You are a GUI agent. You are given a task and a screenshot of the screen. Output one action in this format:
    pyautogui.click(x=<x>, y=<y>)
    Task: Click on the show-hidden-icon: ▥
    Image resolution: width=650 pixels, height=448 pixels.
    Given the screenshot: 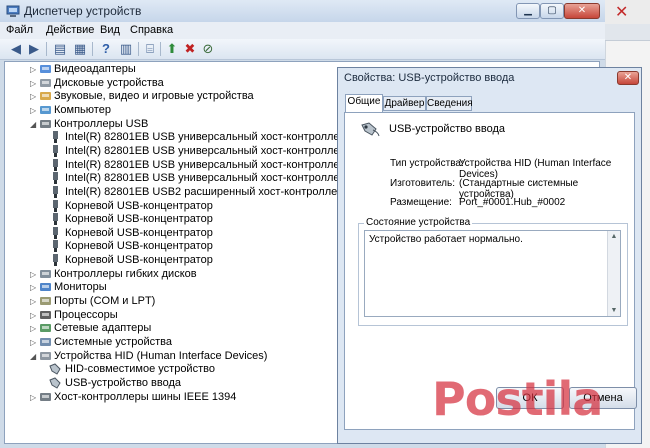 What is the action you would take?
    pyautogui.click(x=126, y=49)
    